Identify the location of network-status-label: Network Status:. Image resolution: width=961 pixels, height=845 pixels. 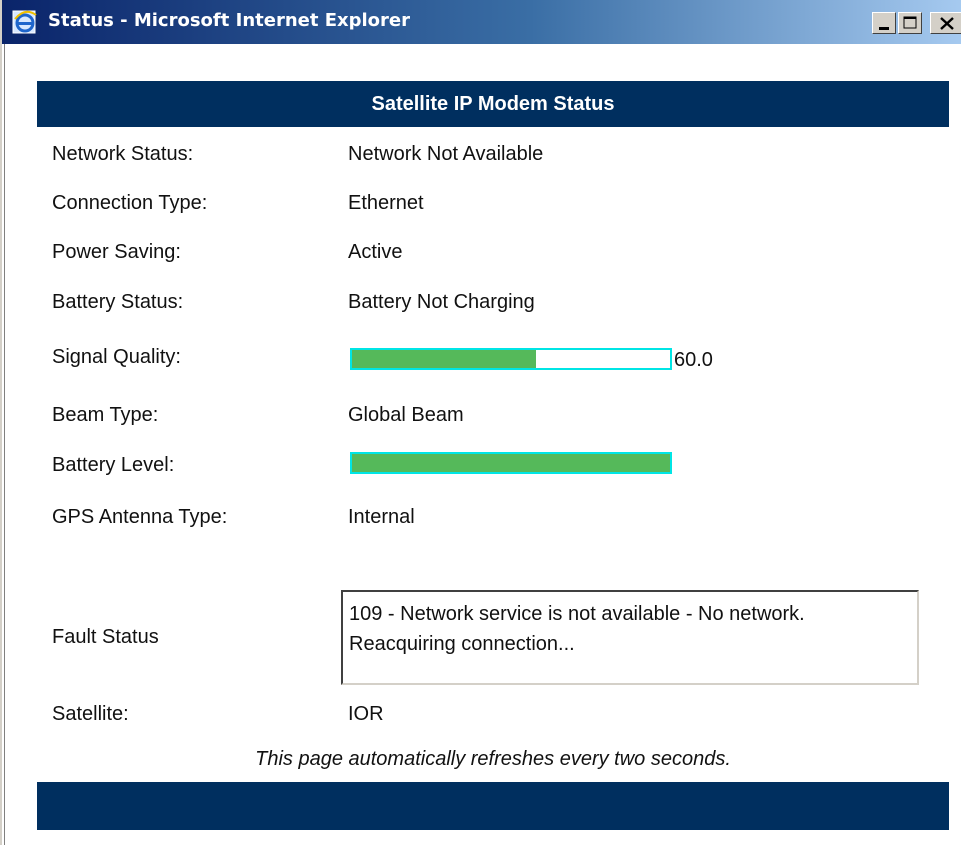
(123, 154).